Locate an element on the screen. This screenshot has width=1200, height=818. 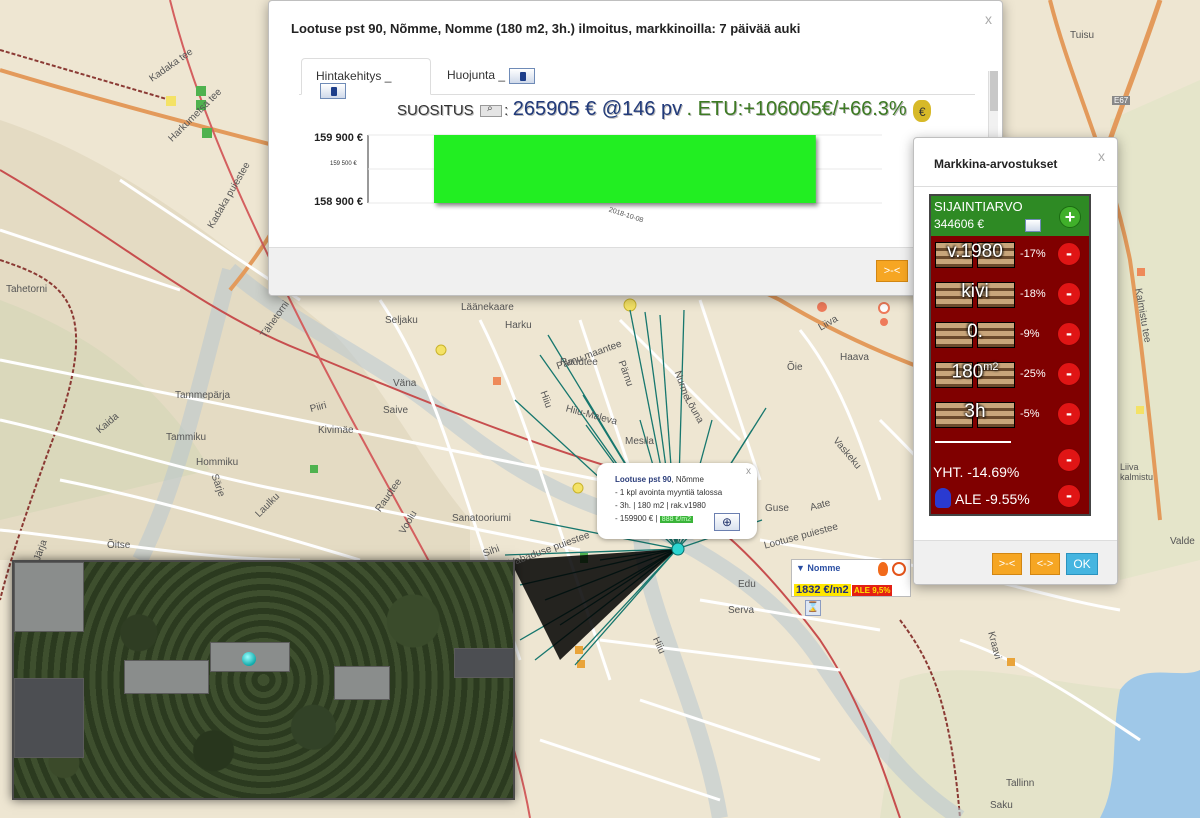
street-label: Tuisu is located at coordinates (1082, 35).